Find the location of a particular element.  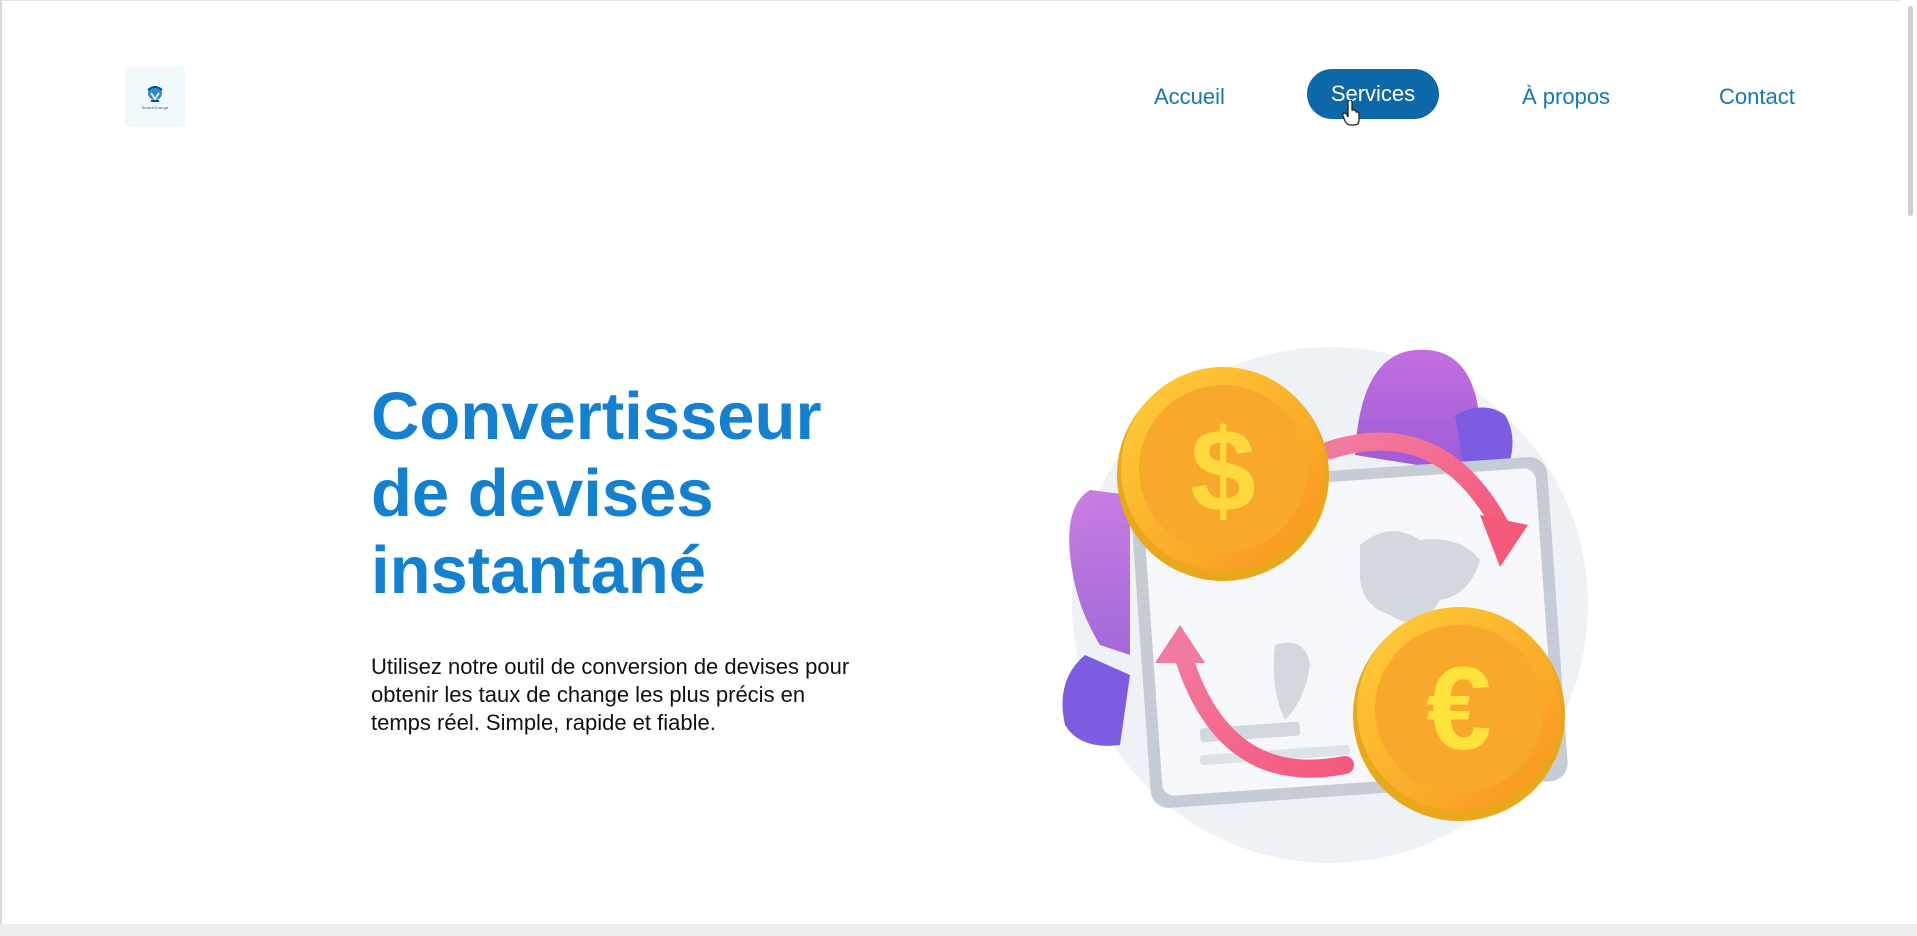

scrollbar-thumb is located at coordinates (1910, 111).